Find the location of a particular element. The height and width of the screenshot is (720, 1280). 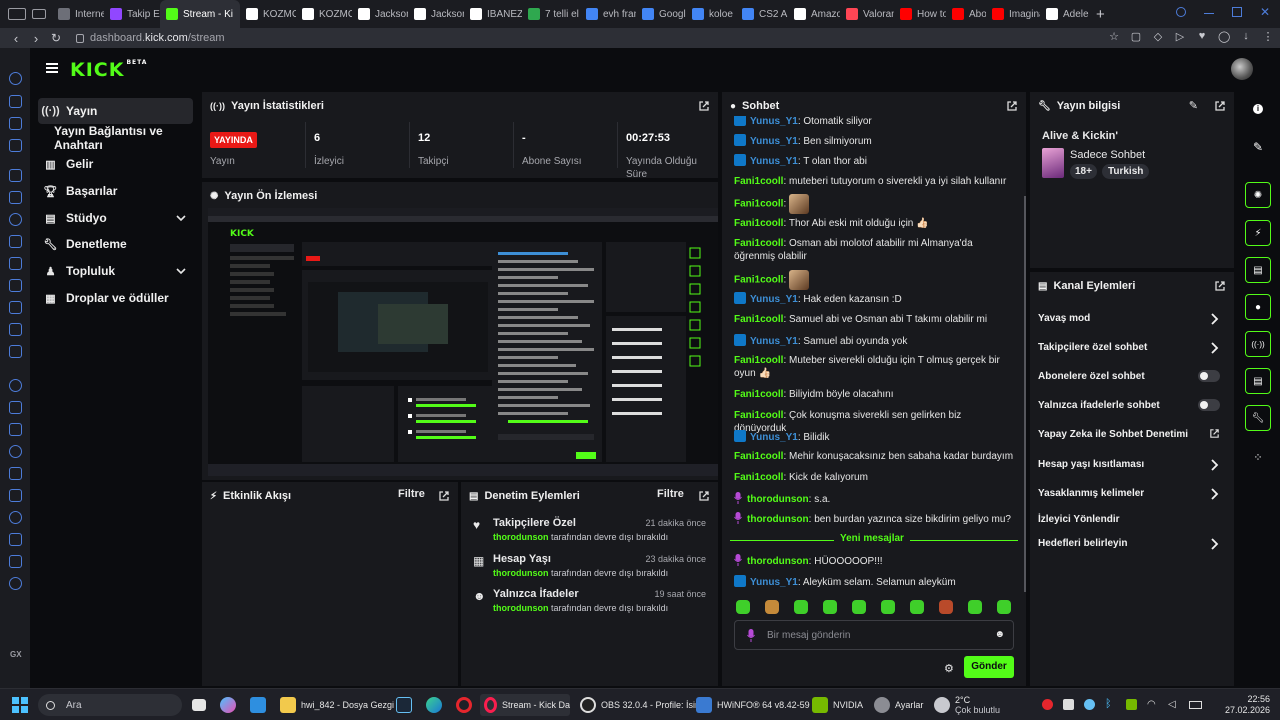

tag: Turkish is located at coordinates (1126, 171).